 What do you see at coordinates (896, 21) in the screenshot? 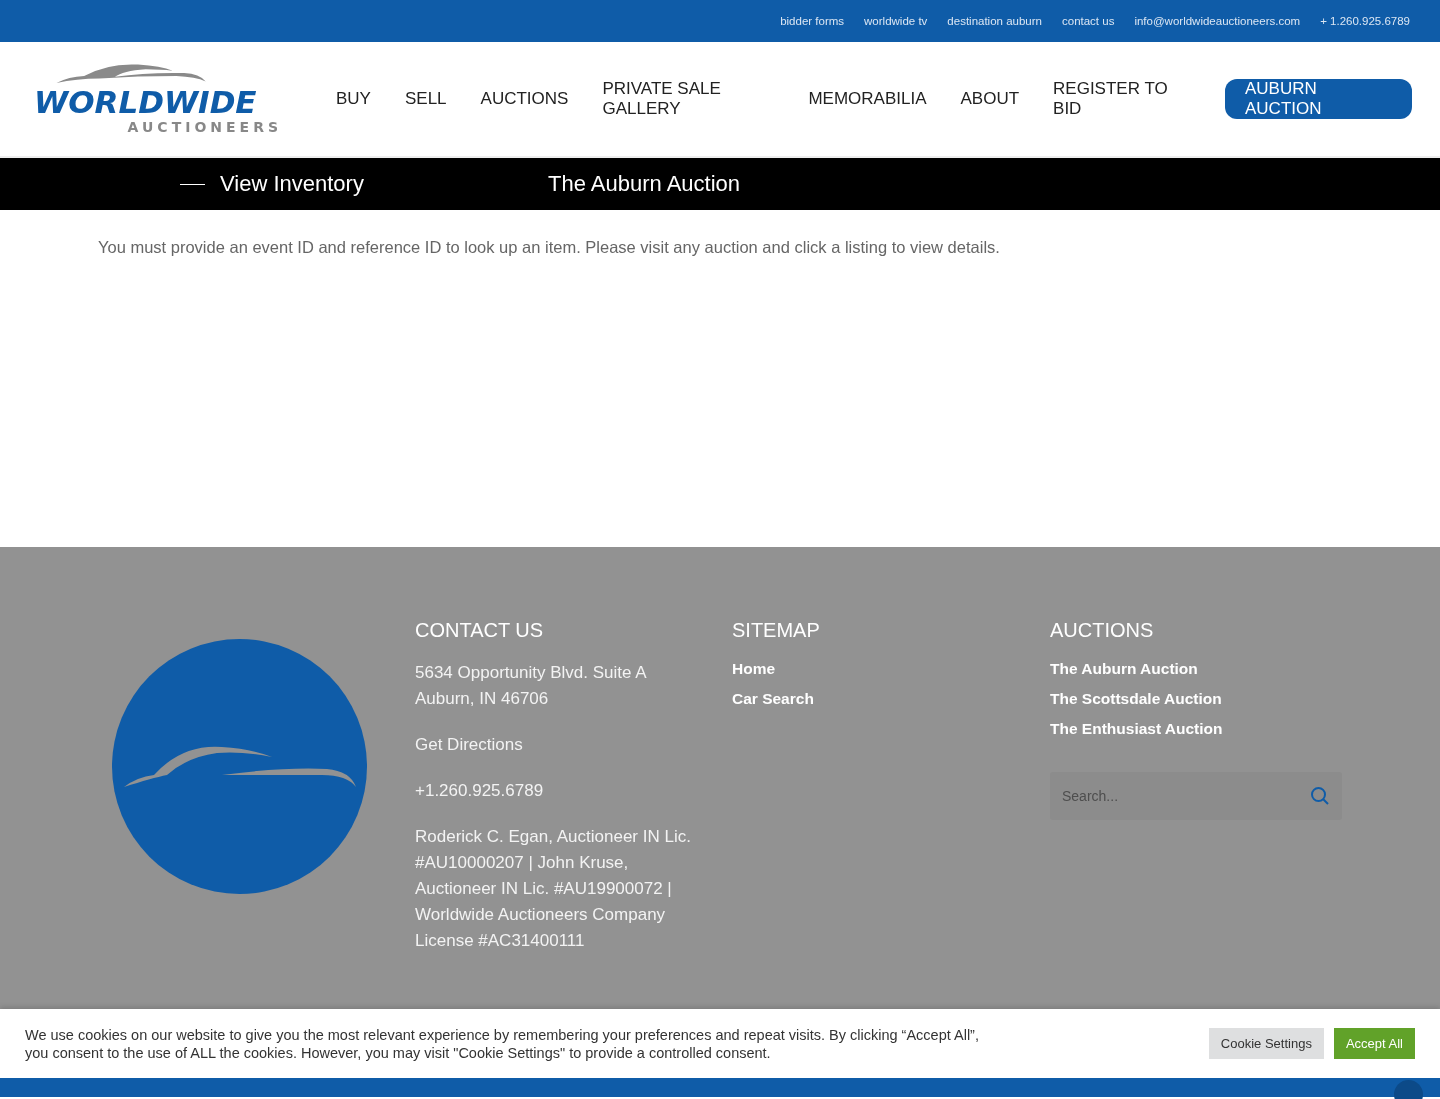
I see `top-link: worldwide tv` at bounding box center [896, 21].